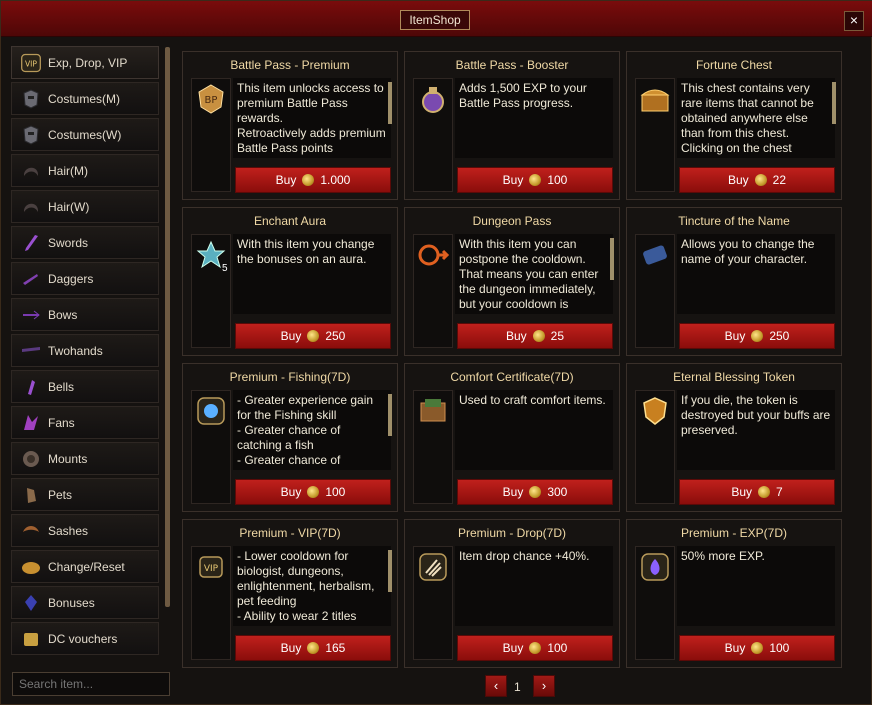 This screenshot has width=872, height=705. Describe the element at coordinates (211, 291) in the screenshot. I see `item-icon-slot: 5` at that location.